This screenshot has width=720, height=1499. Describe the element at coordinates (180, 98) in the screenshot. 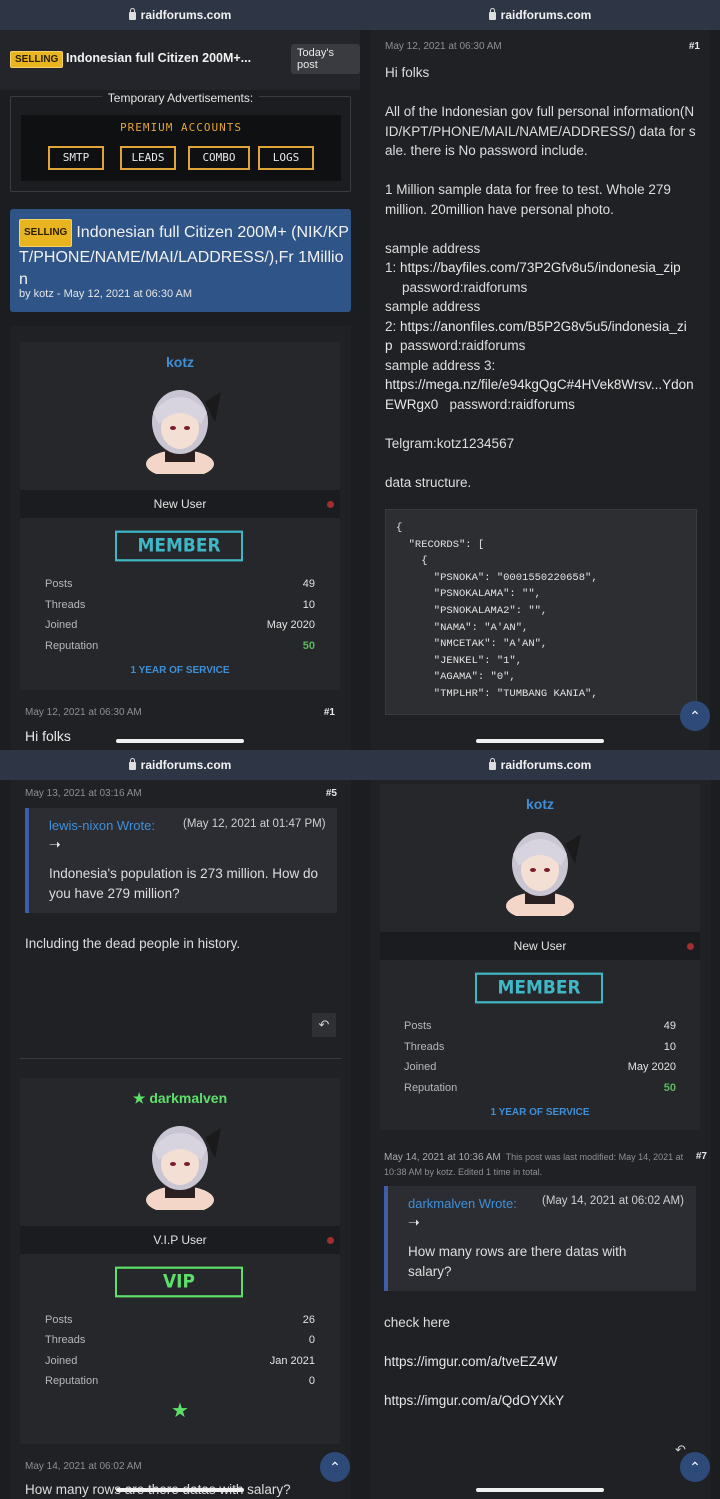

I see `ads-label: Temporary Advertisements:` at that location.